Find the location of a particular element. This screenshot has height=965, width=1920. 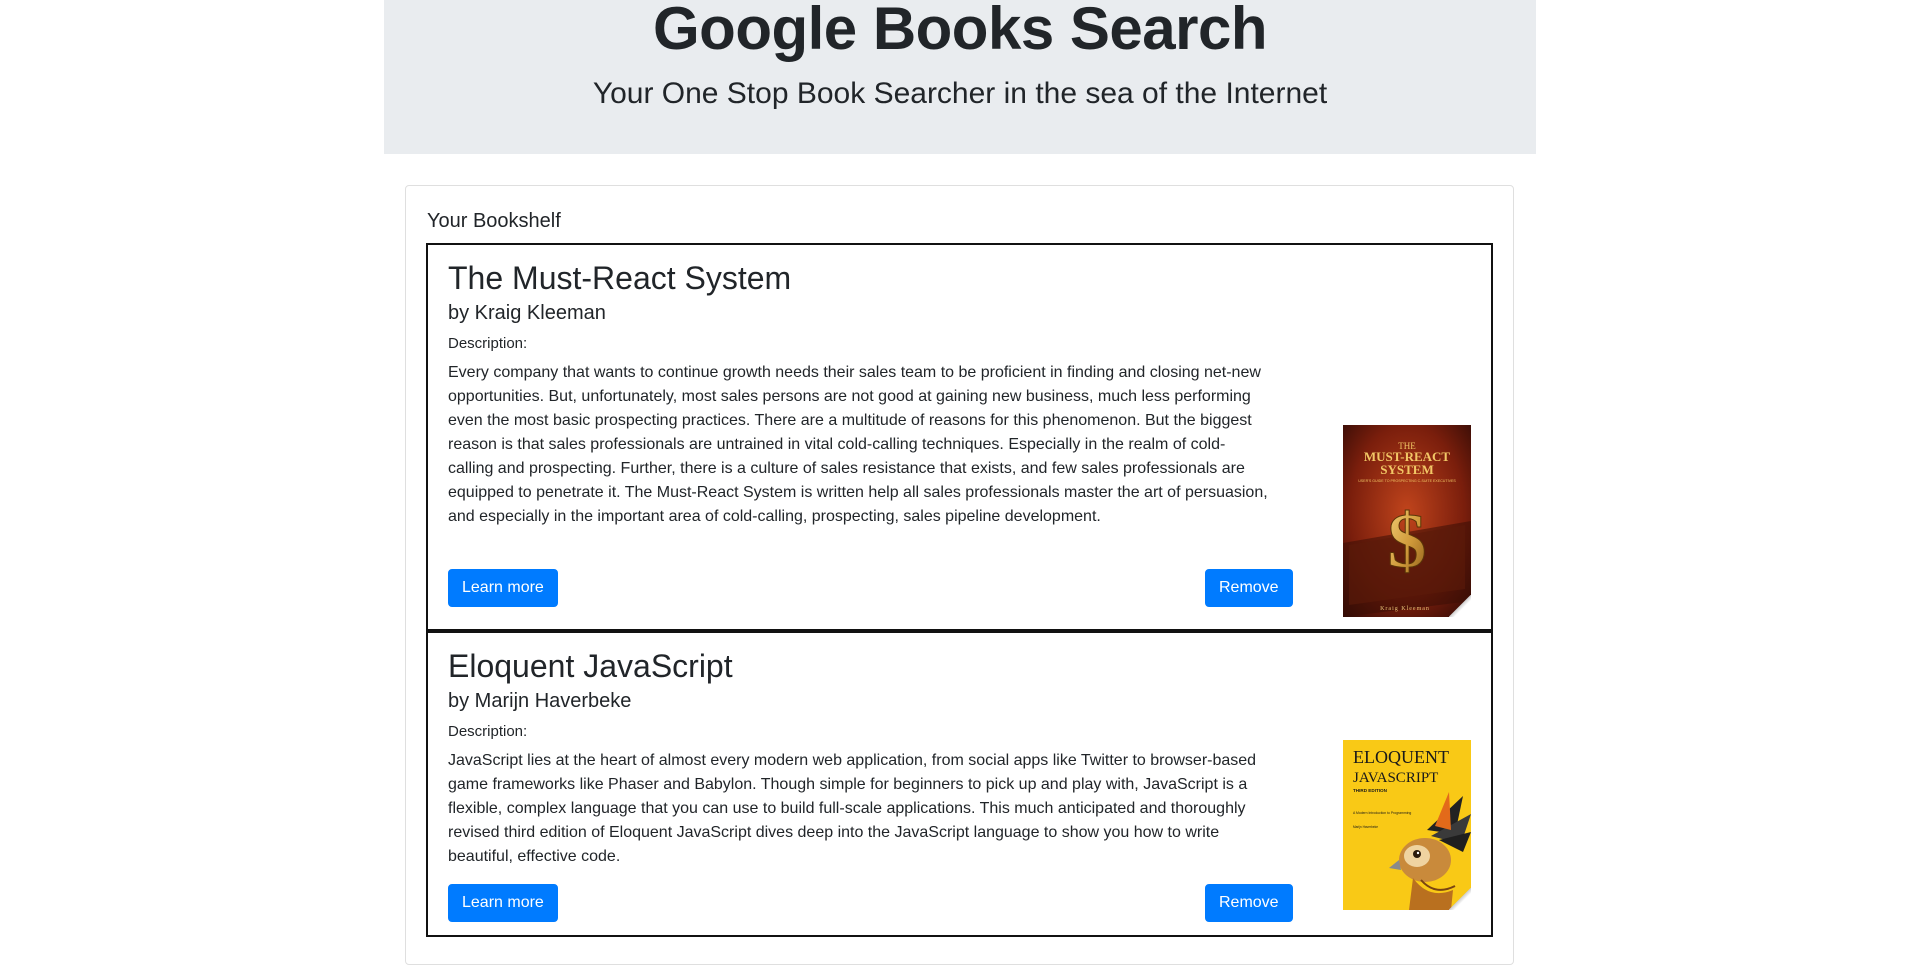

book-title: Eloquent JavaScript is located at coordinates (590, 666).